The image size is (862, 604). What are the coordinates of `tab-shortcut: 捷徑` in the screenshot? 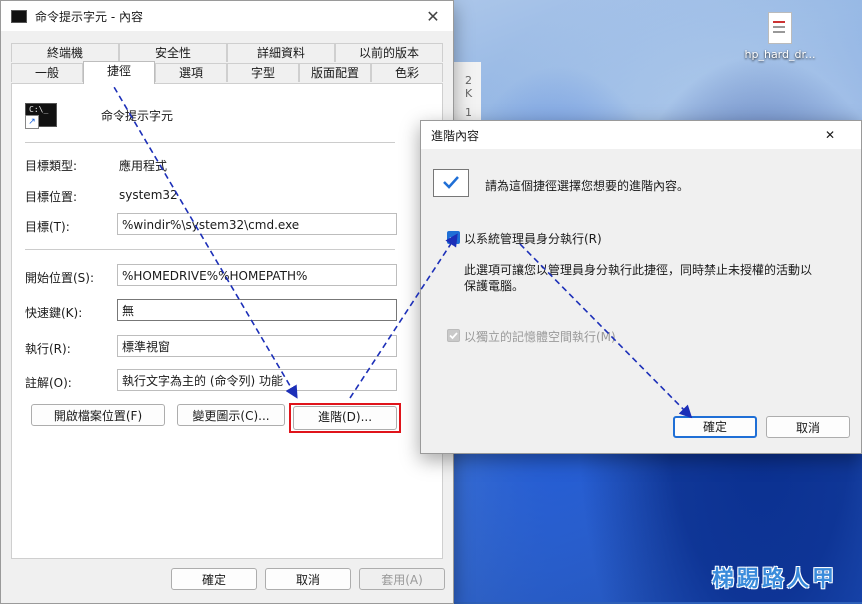 It's located at (119, 72).